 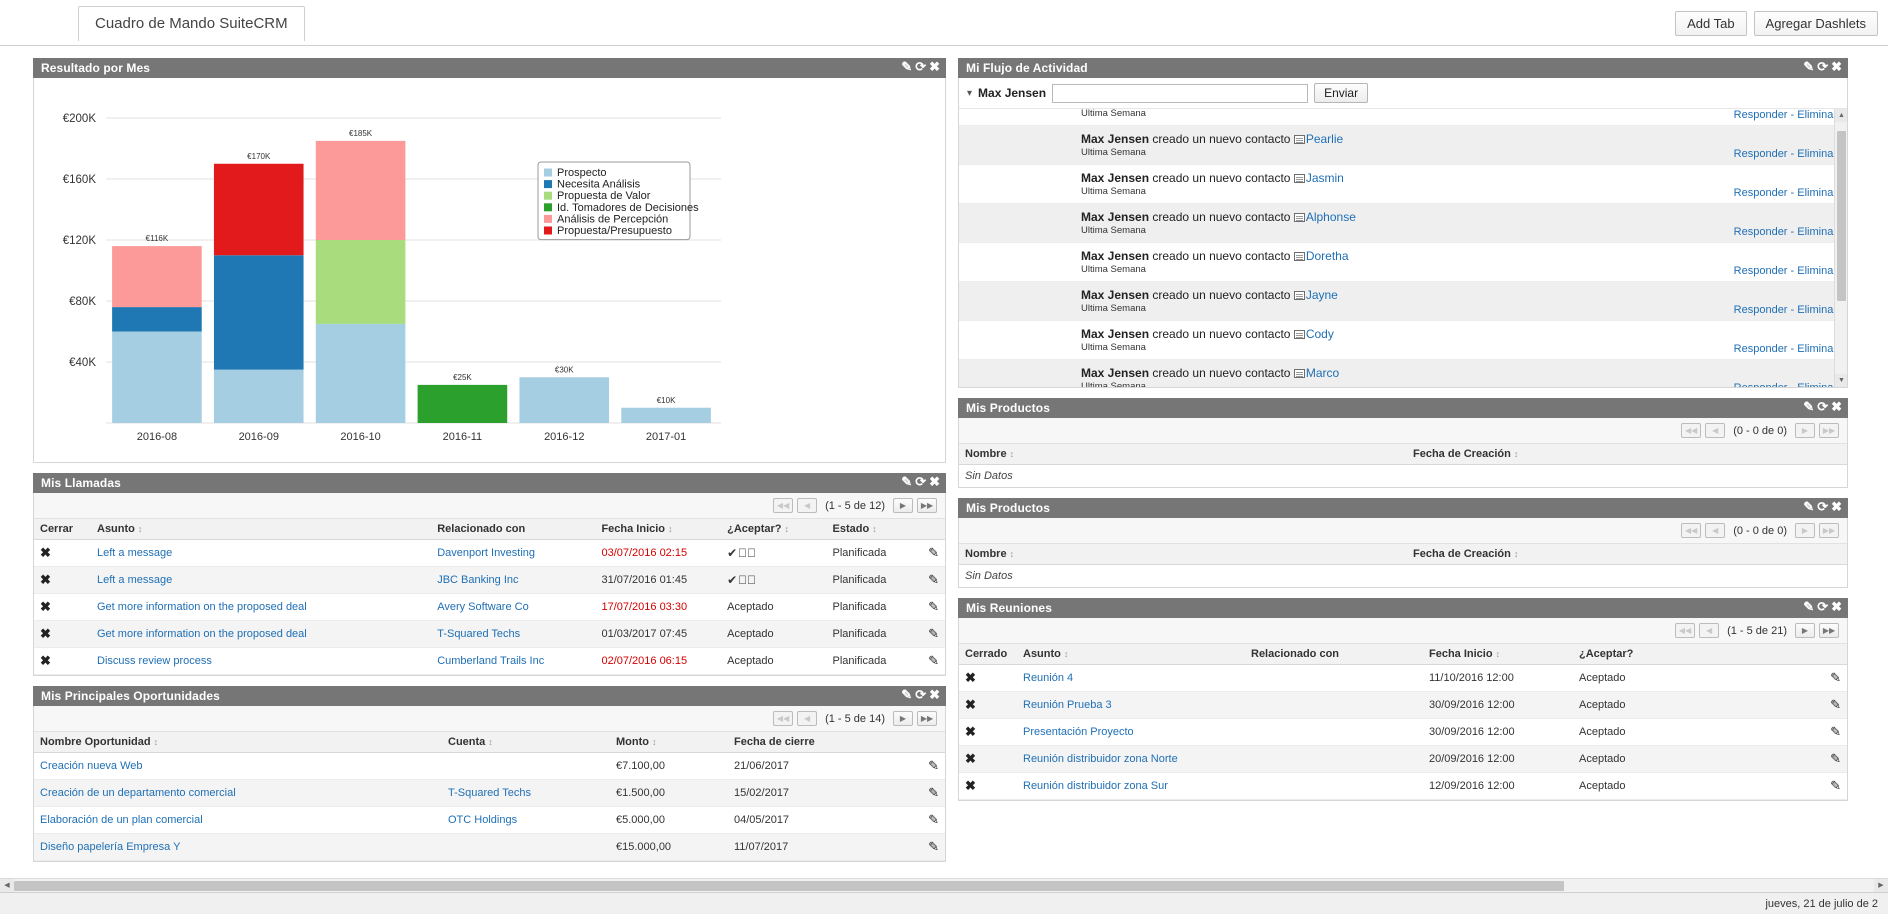 What do you see at coordinates (261, 580) in the screenshot?
I see `cell-subject: Left a message` at bounding box center [261, 580].